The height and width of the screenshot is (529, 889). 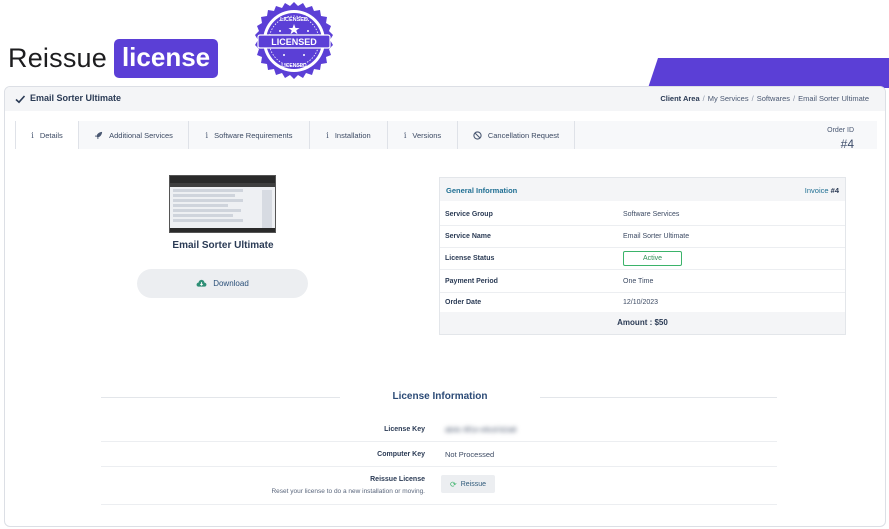 What do you see at coordinates (840, 130) in the screenshot?
I see `order-id-label: Order ID` at bounding box center [840, 130].